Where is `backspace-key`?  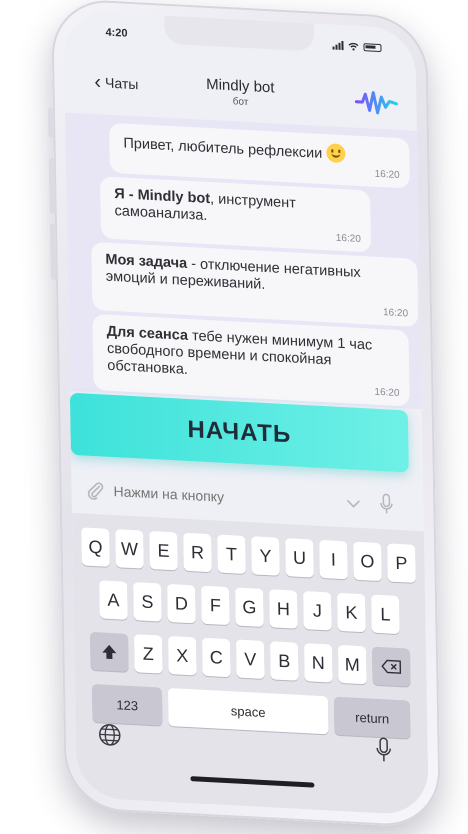
backspace-key is located at coordinates (391, 666).